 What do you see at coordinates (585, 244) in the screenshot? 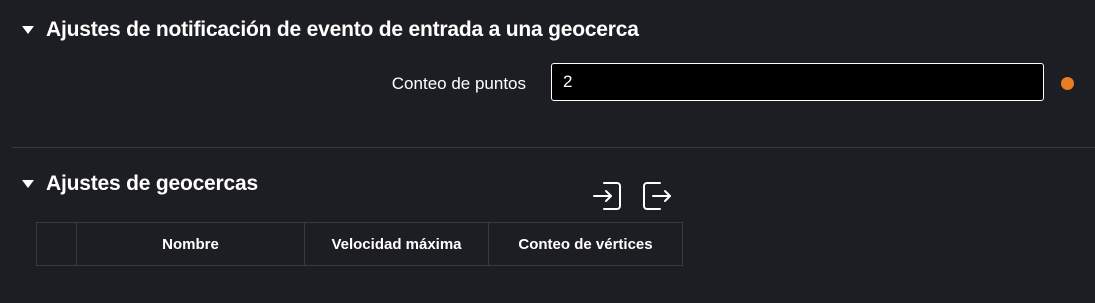
I see `column-header-vertex-count: Conteo de vértices` at bounding box center [585, 244].